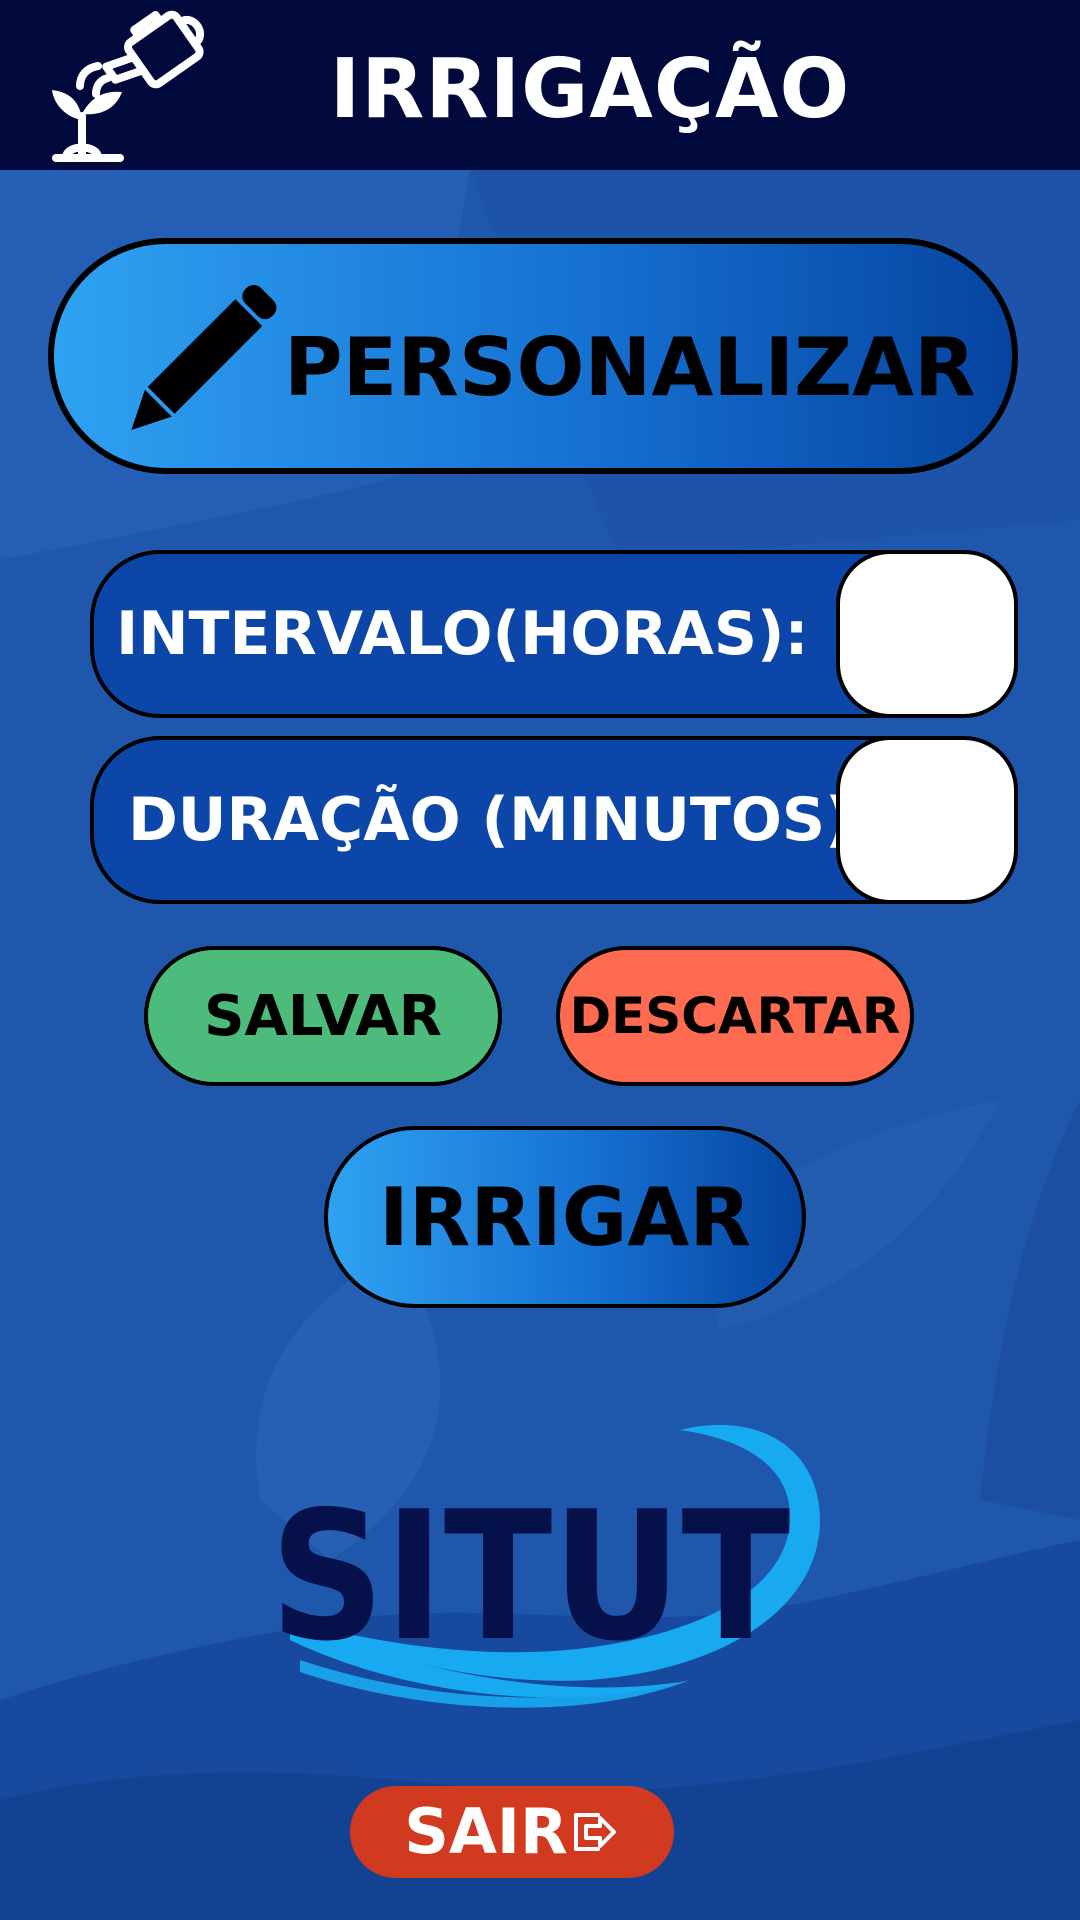  What do you see at coordinates (927, 820) in the screenshot?
I see `duration-input` at bounding box center [927, 820].